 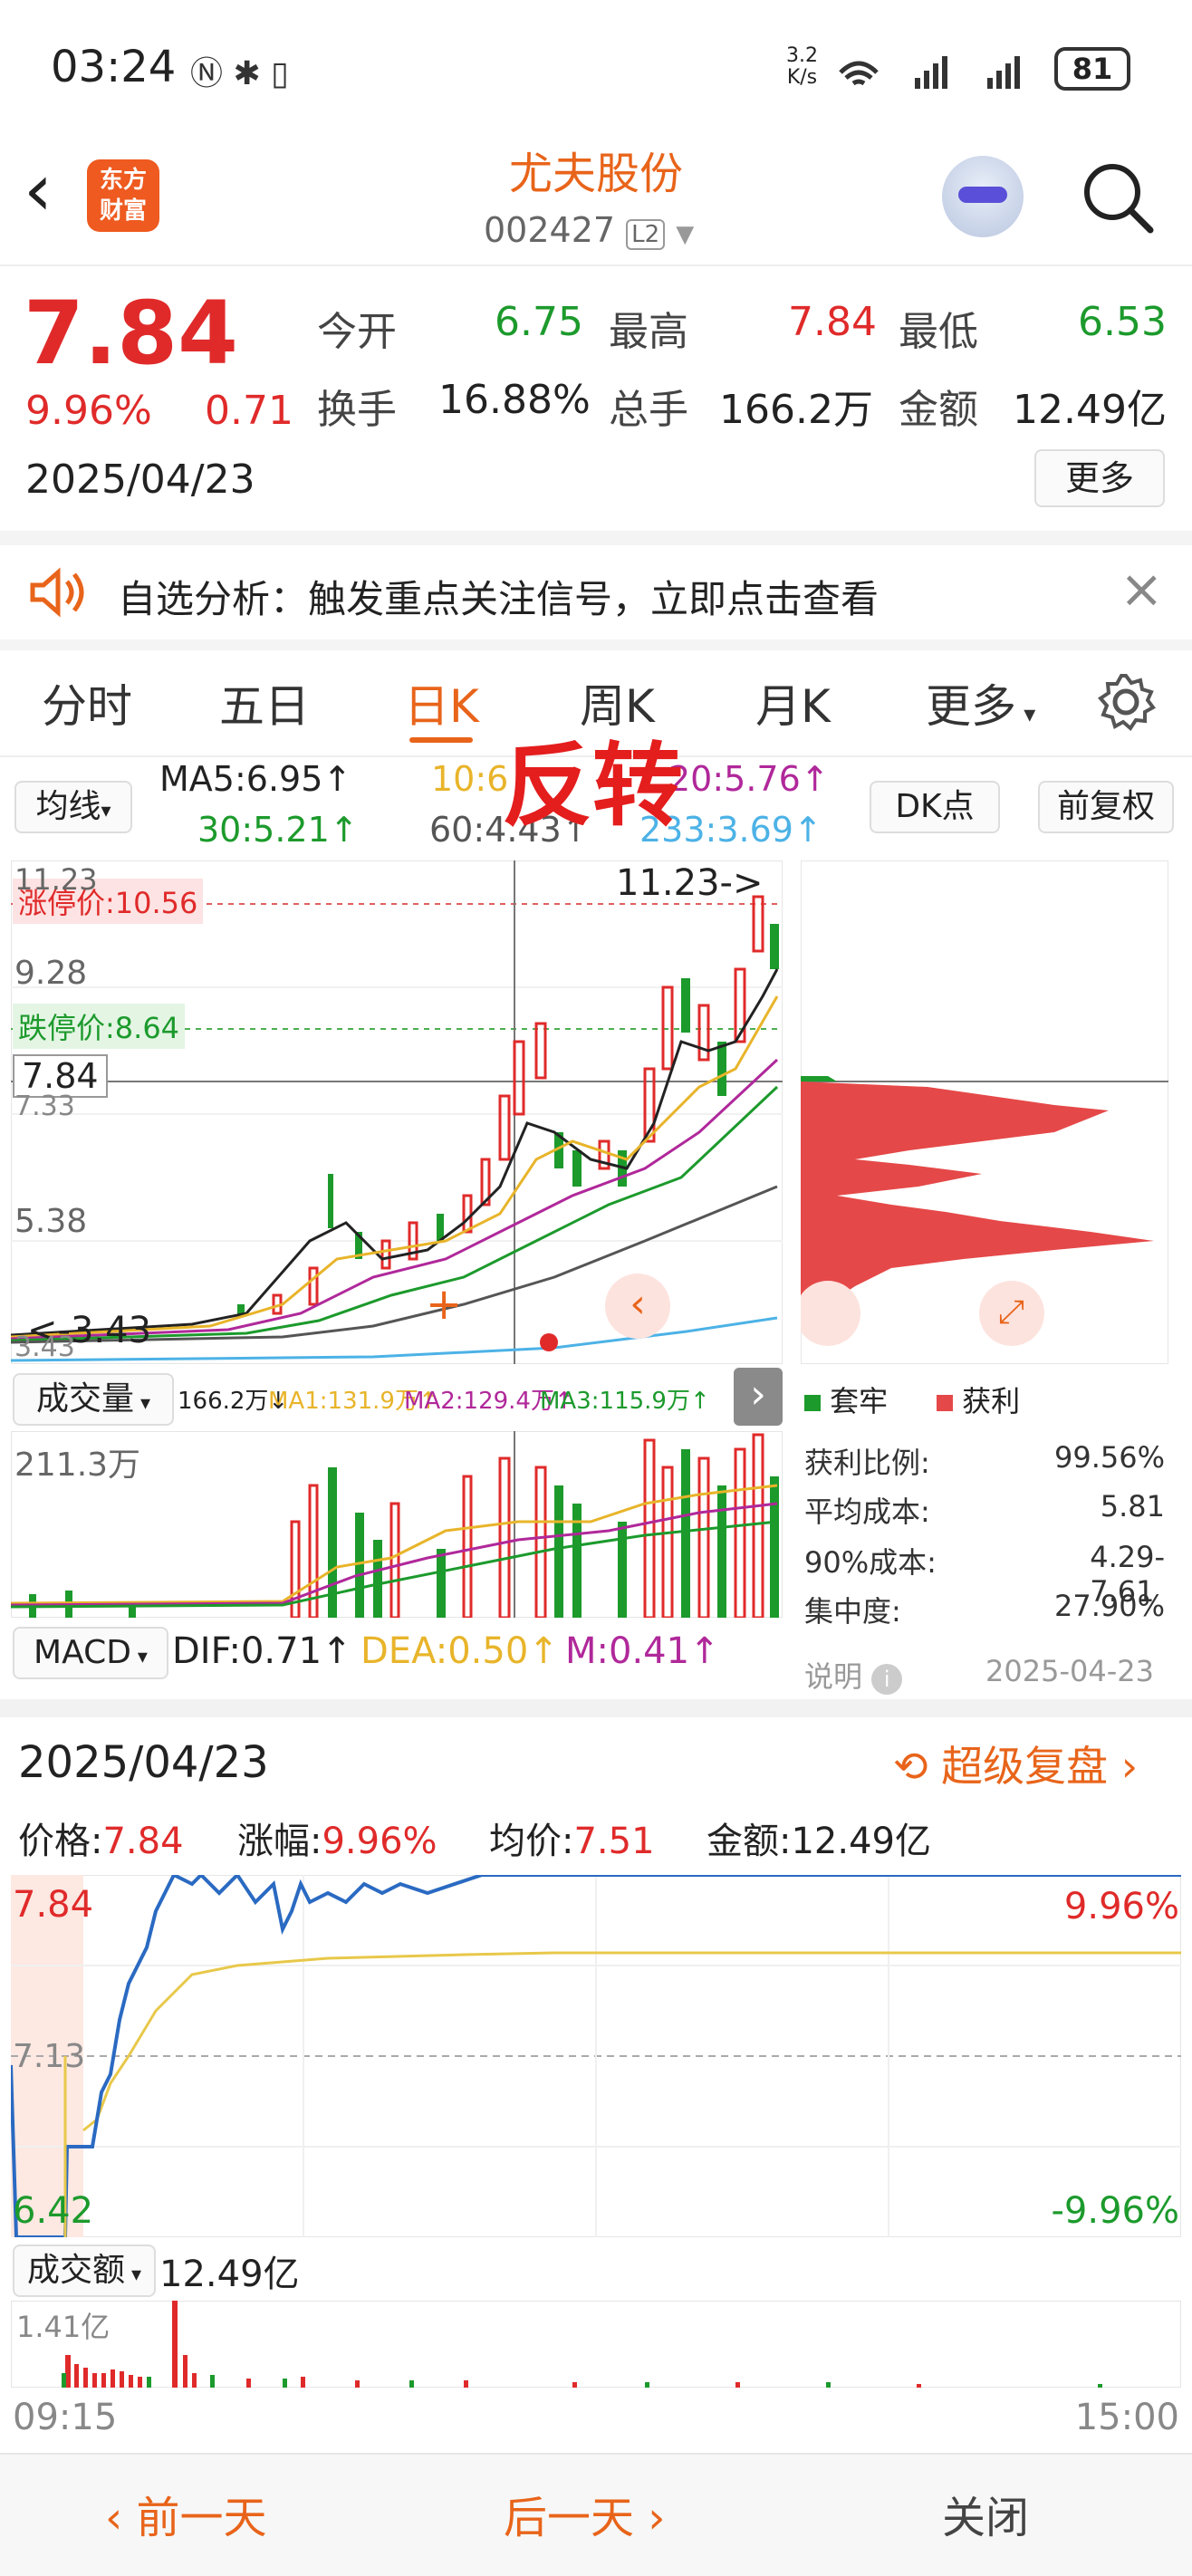 I want to click on ma30-value: 30:5.21↑, so click(x=278, y=830).